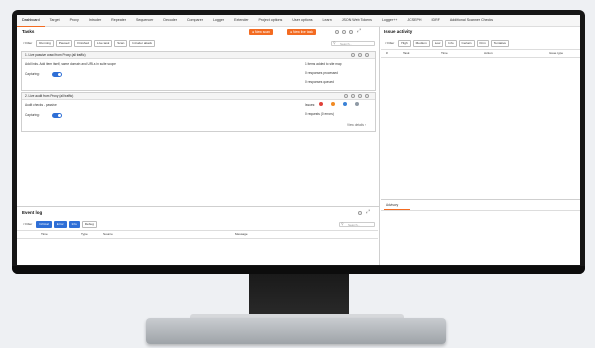  Describe the element at coordinates (406, 53) in the screenshot. I see `issue-col-task: Task` at that location.